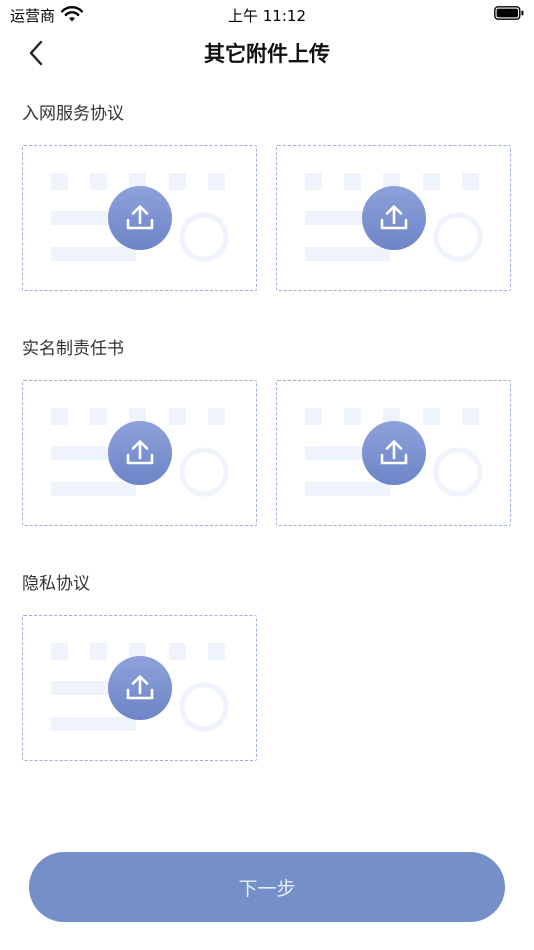  I want to click on navigation-bar: 其它附件上传, so click(267, 53).